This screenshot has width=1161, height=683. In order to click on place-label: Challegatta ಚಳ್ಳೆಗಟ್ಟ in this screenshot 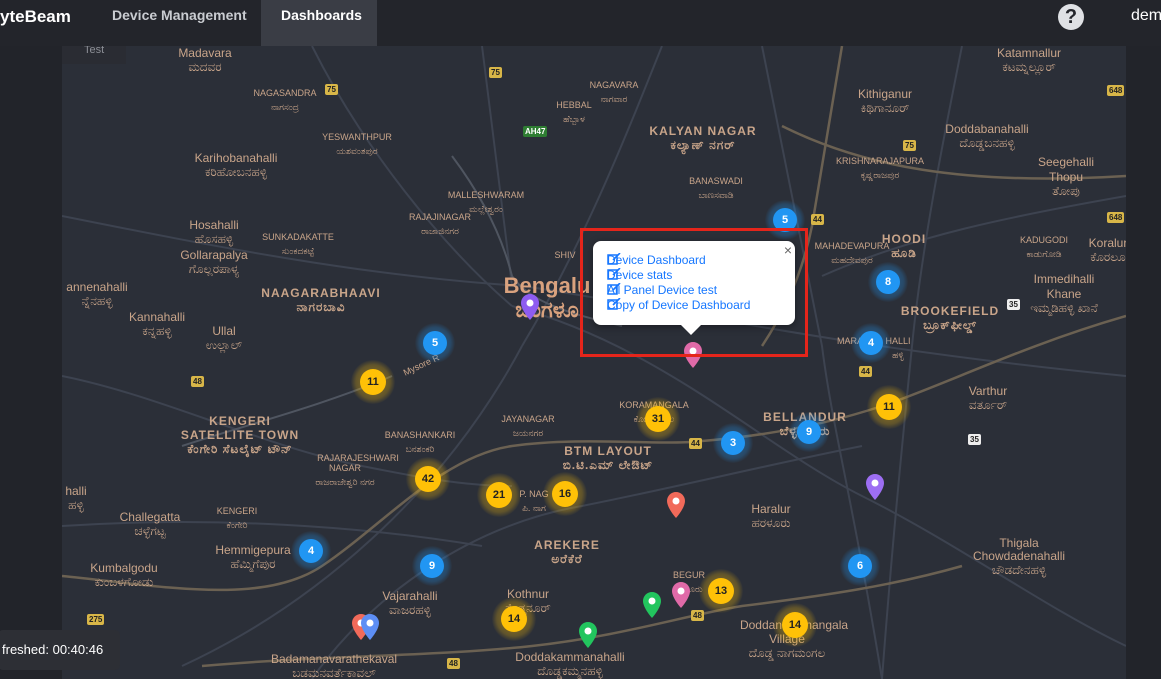, I will do `click(150, 524)`.